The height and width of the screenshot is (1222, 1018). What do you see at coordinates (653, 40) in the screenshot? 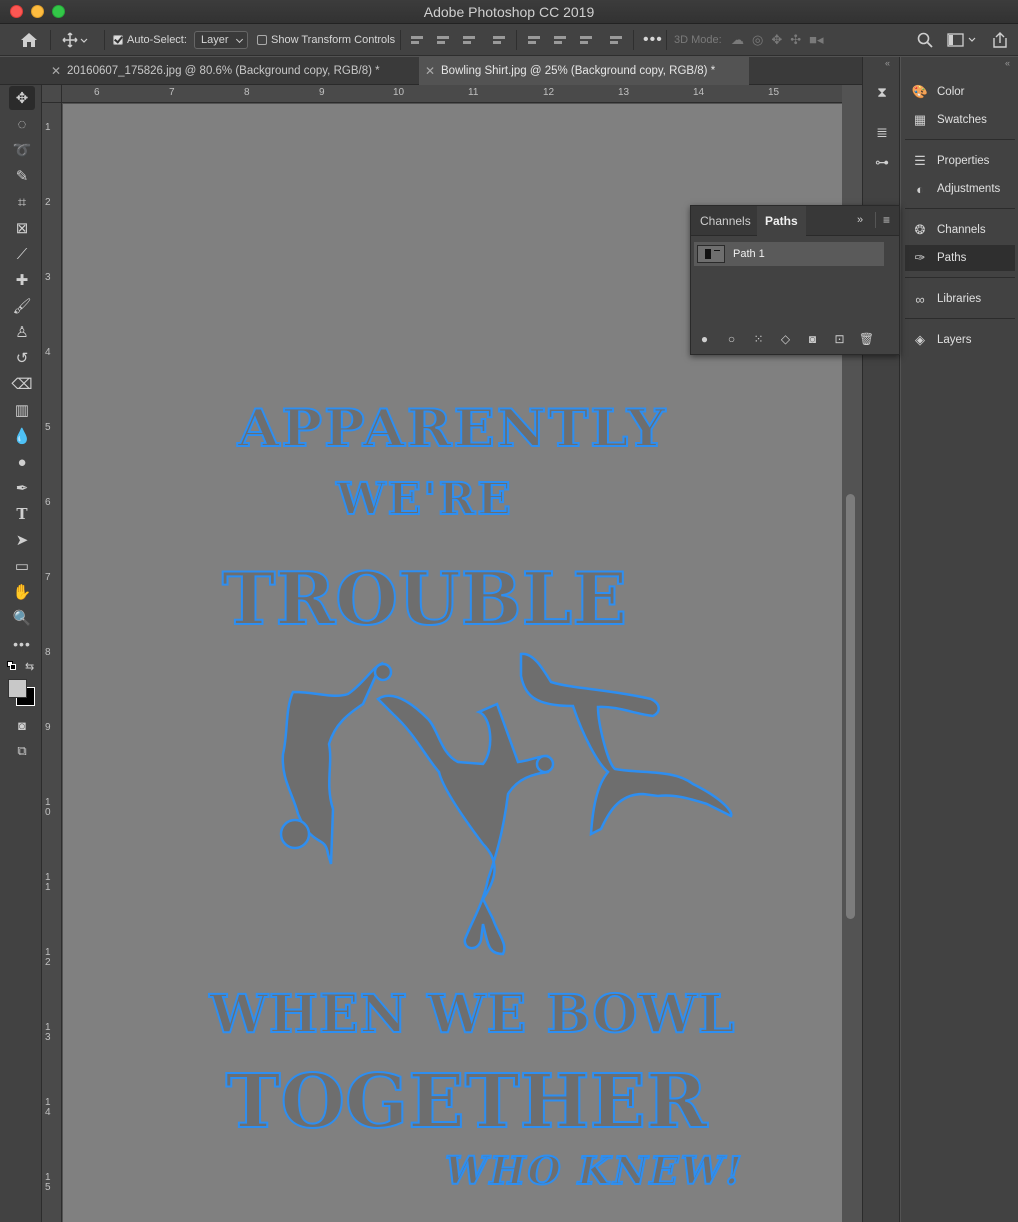
I see `more-options-icon: •••` at bounding box center [653, 40].